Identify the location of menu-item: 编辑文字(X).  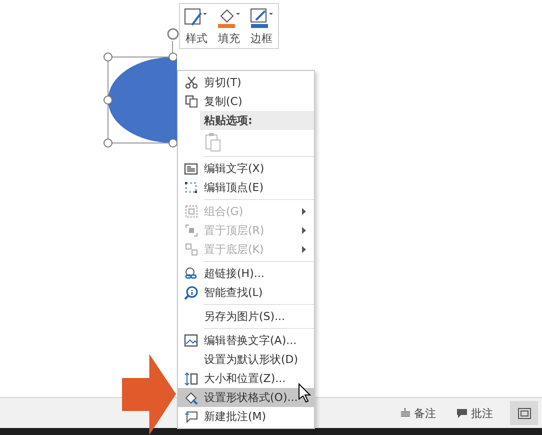
(246, 168).